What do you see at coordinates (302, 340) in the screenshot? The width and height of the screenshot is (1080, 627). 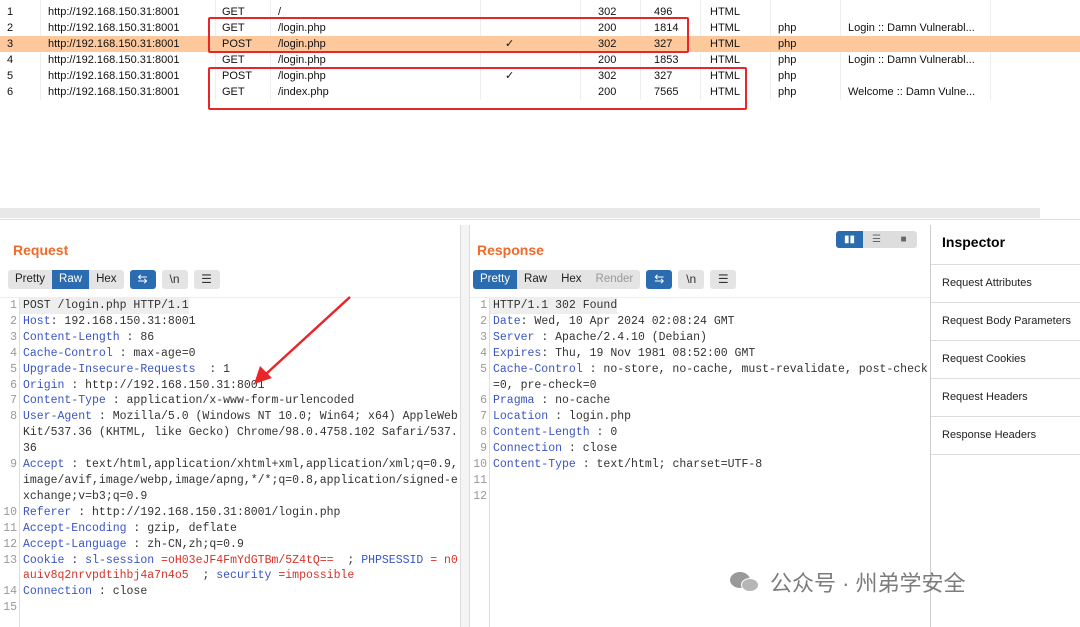 I see `annotation-arrow` at bounding box center [302, 340].